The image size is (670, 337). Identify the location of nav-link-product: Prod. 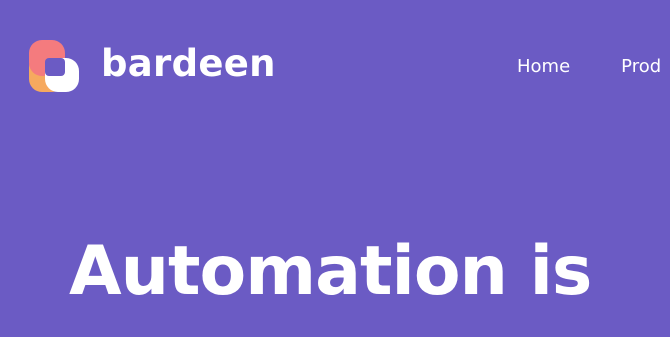
(641, 67).